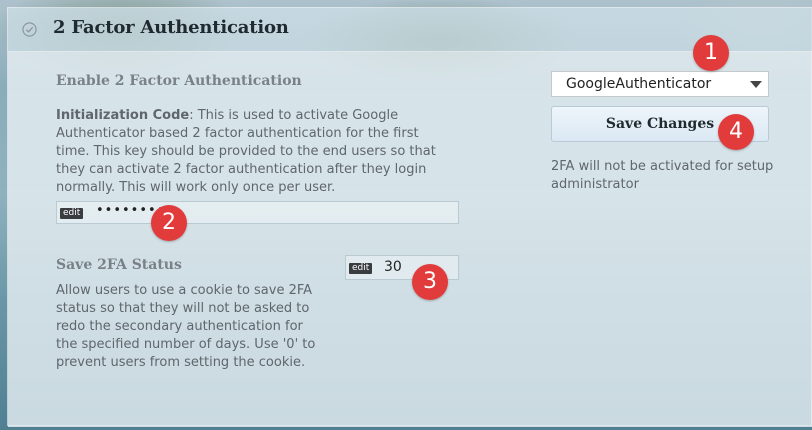 Image resolution: width=812 pixels, height=430 pixels. I want to click on section-title: 2 Factor Authentication, so click(171, 27).